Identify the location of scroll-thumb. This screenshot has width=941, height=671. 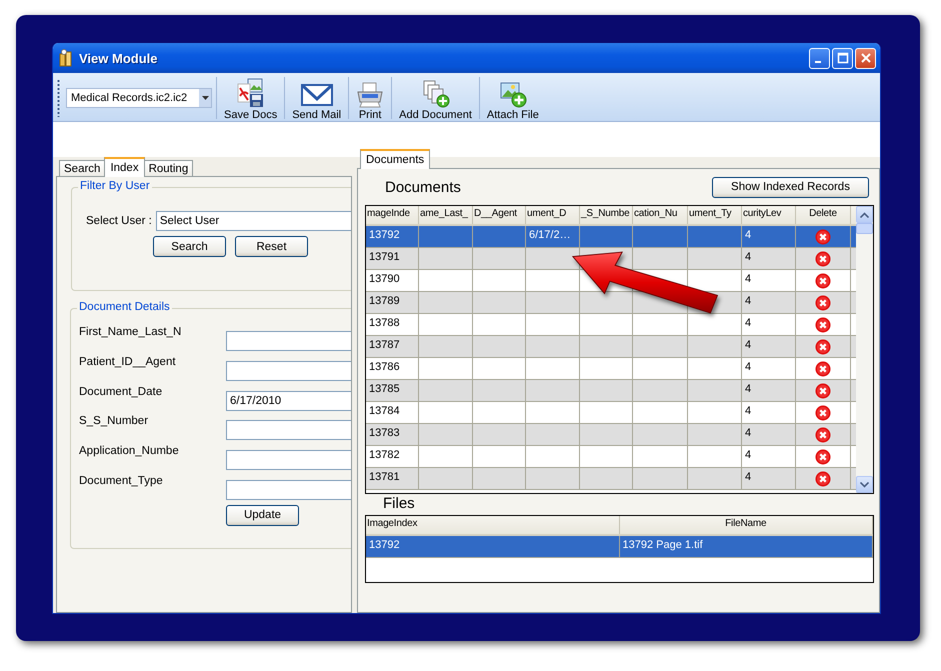
(864, 228).